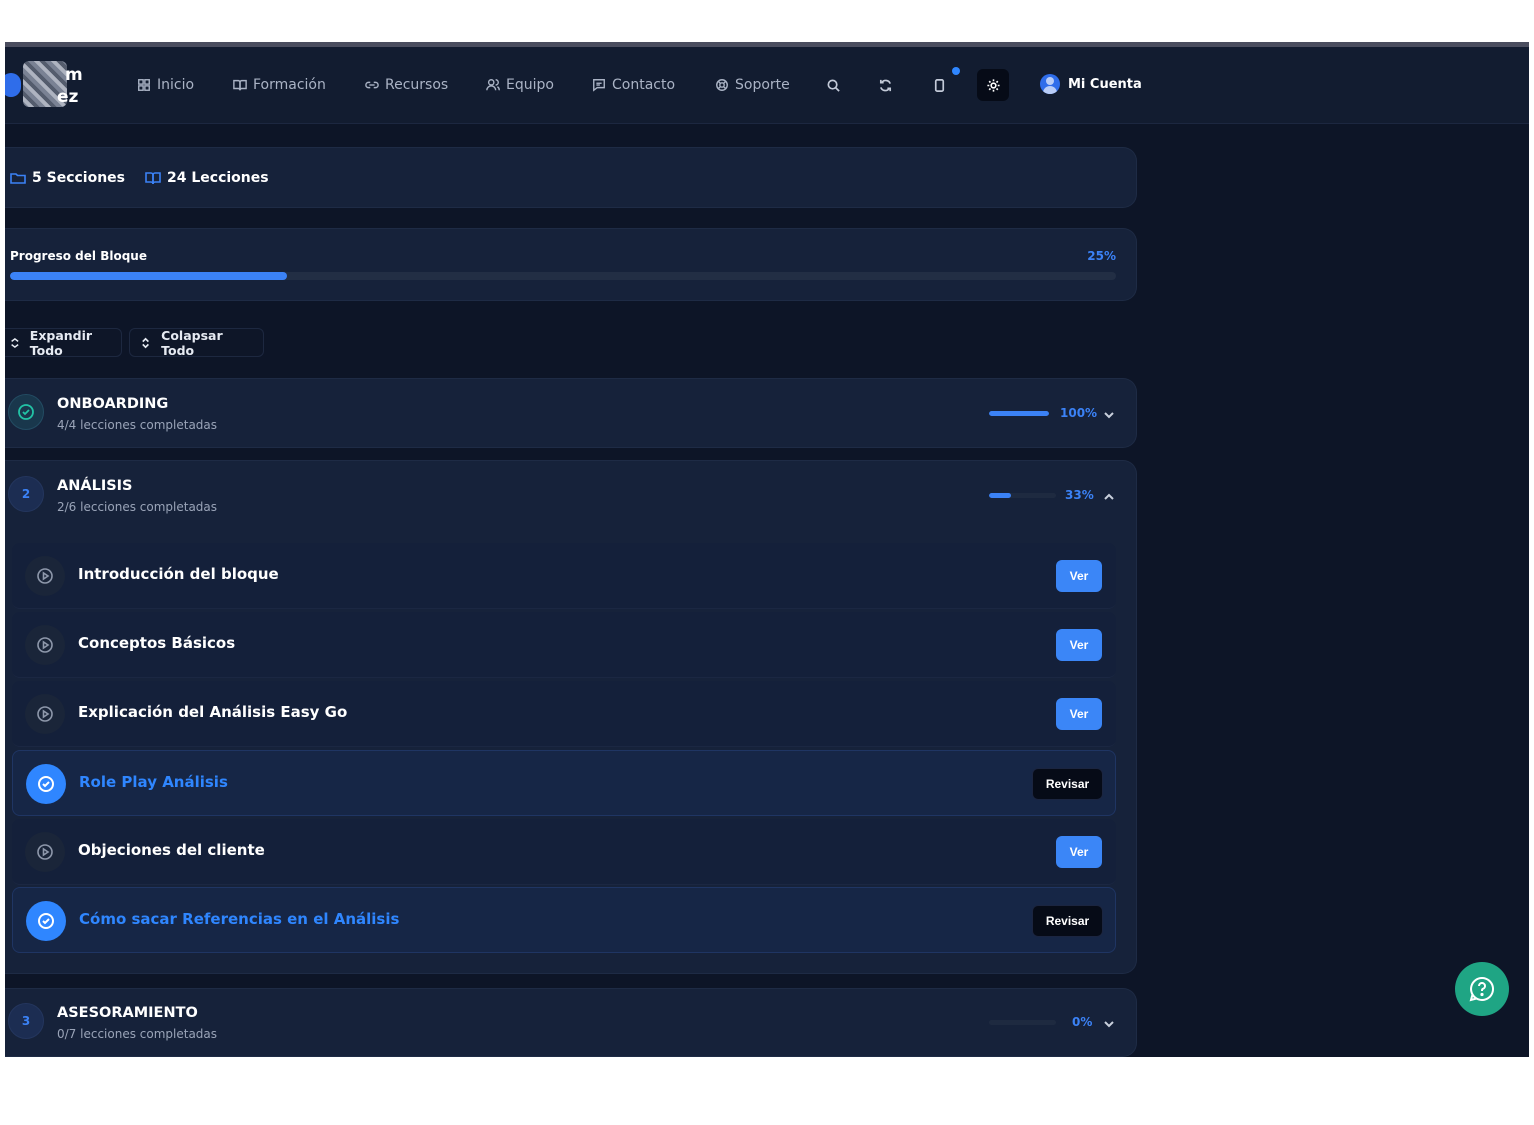 The image size is (1534, 1125). I want to click on progress-percent: 25%, so click(1101, 256).